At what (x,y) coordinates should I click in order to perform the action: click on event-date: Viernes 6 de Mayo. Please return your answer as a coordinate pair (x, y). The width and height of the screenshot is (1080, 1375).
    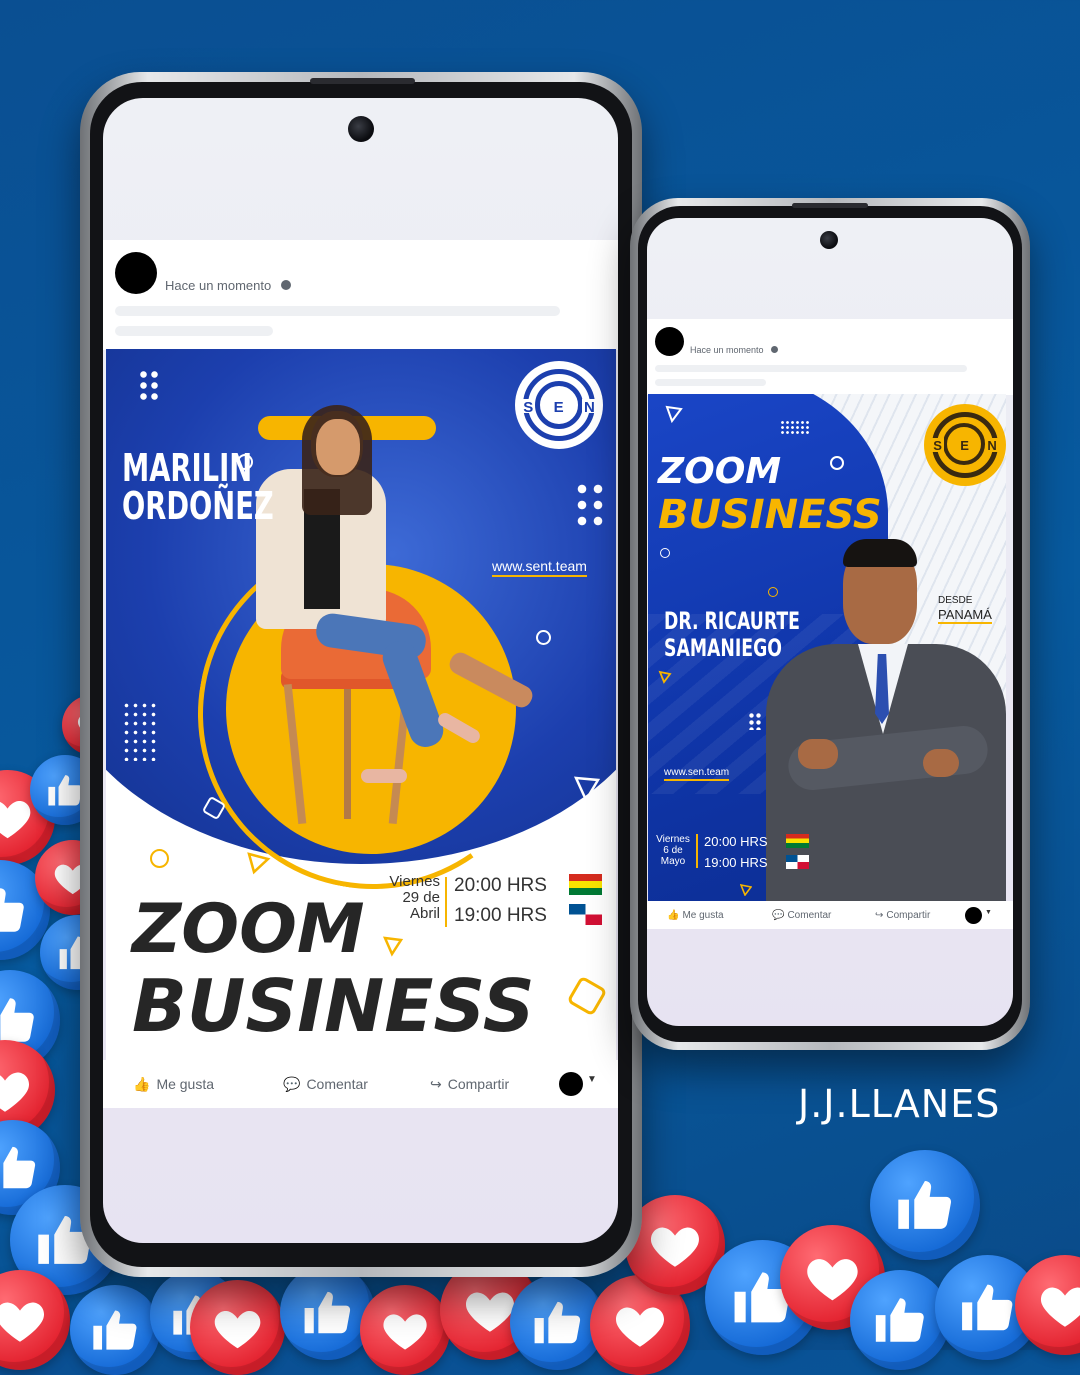
    Looking at the image, I should click on (673, 850).